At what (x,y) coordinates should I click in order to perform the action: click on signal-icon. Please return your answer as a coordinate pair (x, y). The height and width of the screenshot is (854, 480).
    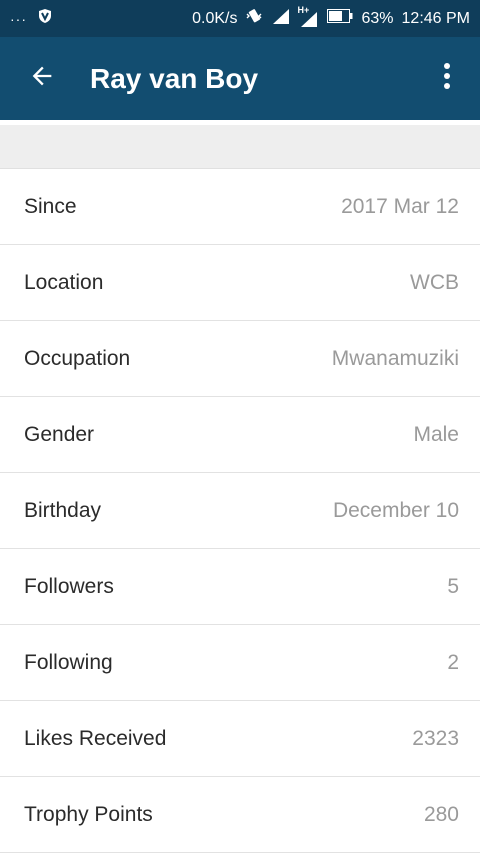
    Looking at the image, I should click on (281, 18).